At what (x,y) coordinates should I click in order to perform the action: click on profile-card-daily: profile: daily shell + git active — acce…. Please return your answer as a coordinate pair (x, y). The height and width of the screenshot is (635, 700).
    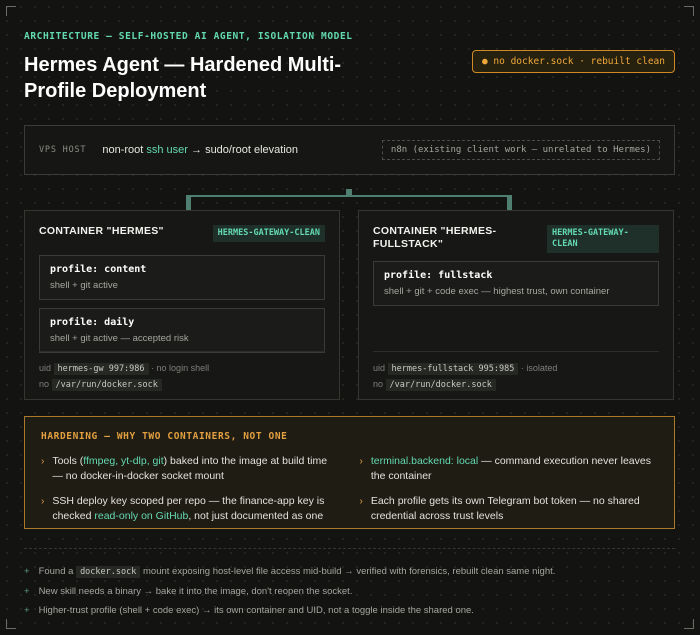
    Looking at the image, I should click on (182, 330).